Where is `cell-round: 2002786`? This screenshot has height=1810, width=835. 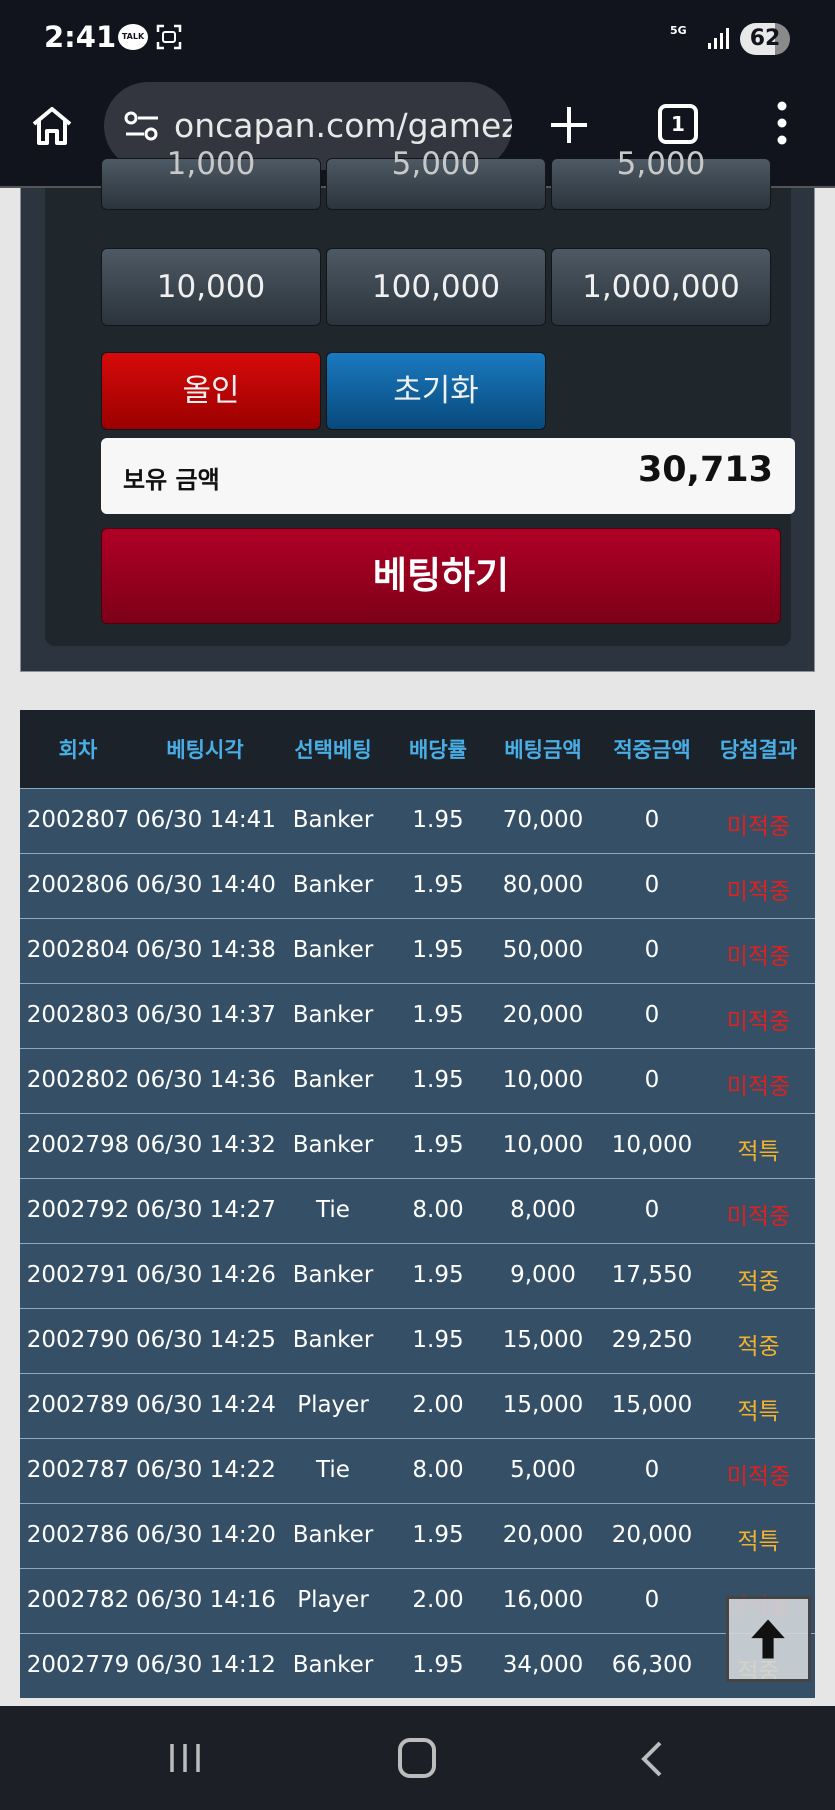 cell-round: 2002786 is located at coordinates (78, 1535).